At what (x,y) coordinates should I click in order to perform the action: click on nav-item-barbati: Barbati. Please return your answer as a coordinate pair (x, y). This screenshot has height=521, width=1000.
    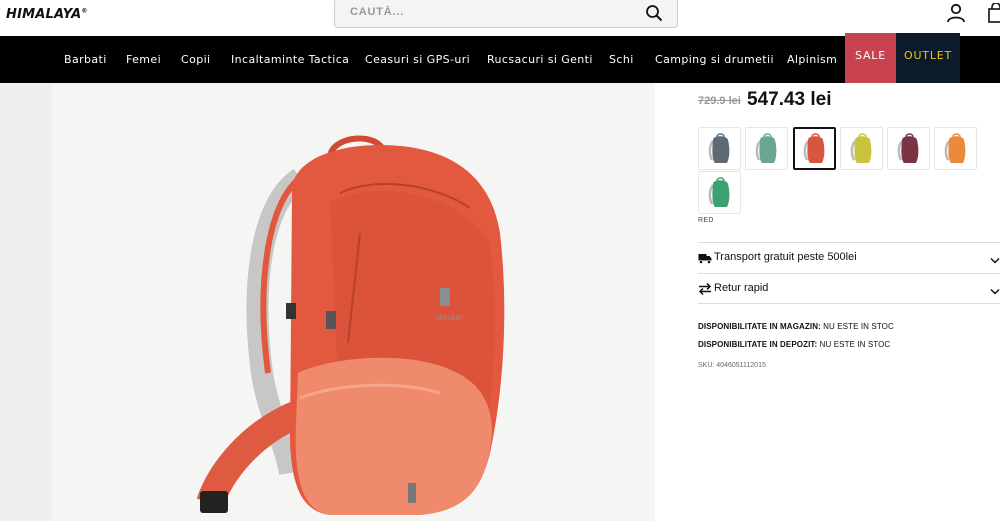
    Looking at the image, I should click on (85, 59).